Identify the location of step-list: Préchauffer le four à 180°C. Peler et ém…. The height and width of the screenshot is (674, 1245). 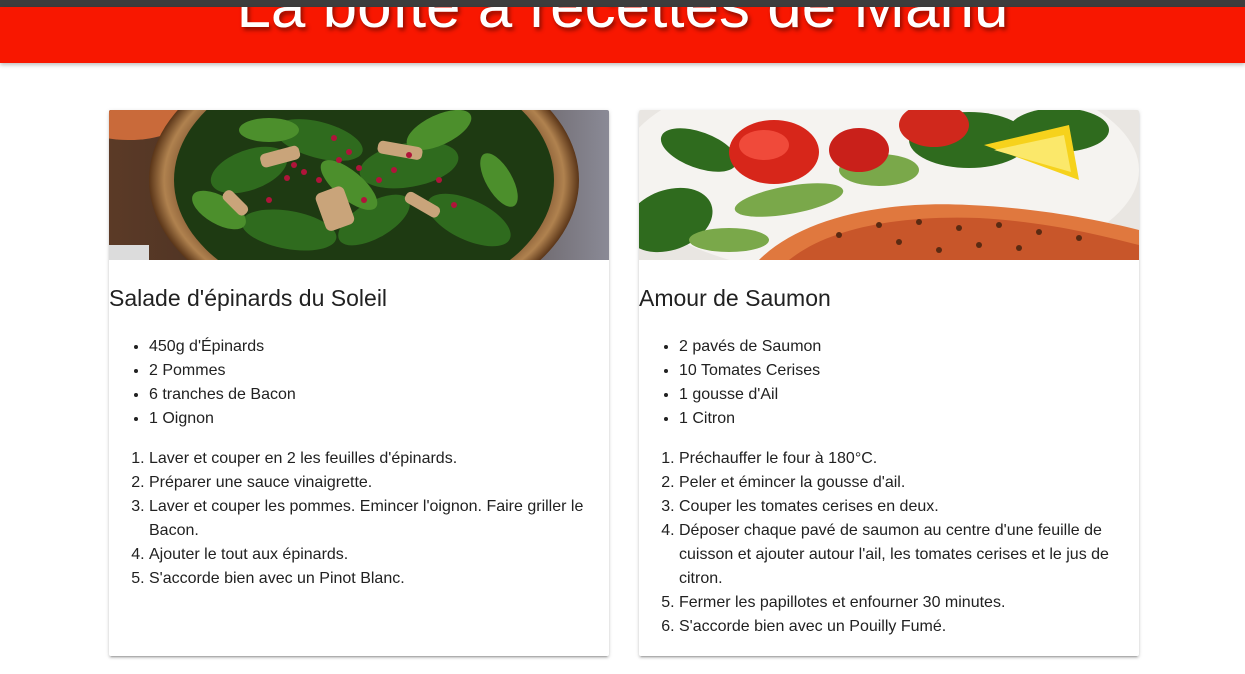
(879, 543).